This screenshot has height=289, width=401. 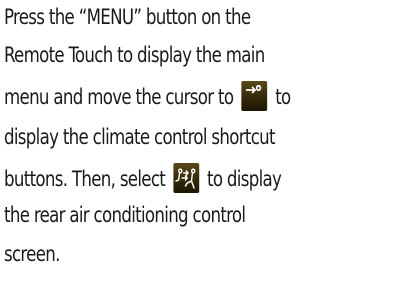 I want to click on text-line-3-start: menu and move the cursor to, so click(x=121, y=97).